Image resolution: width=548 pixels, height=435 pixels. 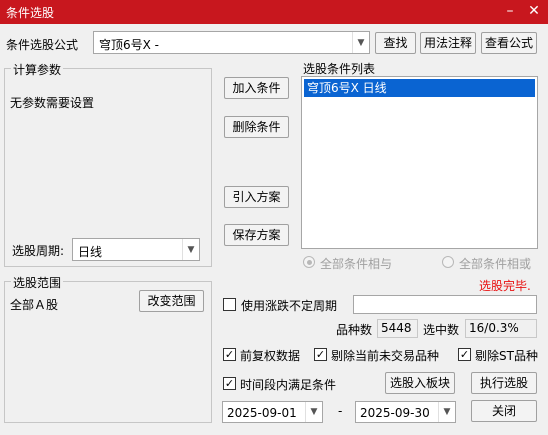 What do you see at coordinates (395, 43) in the screenshot?
I see `find-button: 查找` at bounding box center [395, 43].